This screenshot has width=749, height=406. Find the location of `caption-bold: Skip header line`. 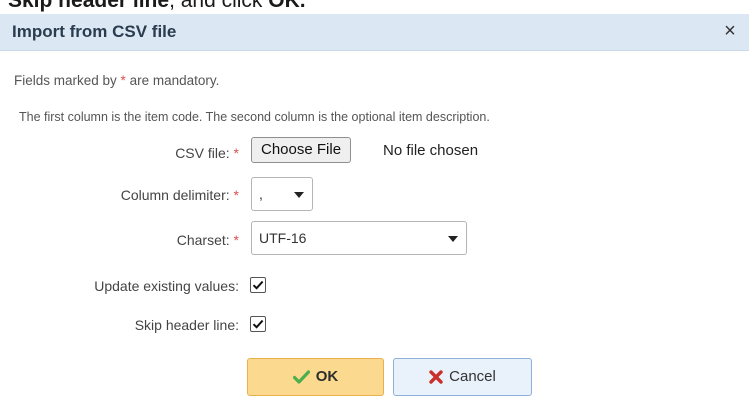

caption-bold: Skip header line is located at coordinates (89, 6).